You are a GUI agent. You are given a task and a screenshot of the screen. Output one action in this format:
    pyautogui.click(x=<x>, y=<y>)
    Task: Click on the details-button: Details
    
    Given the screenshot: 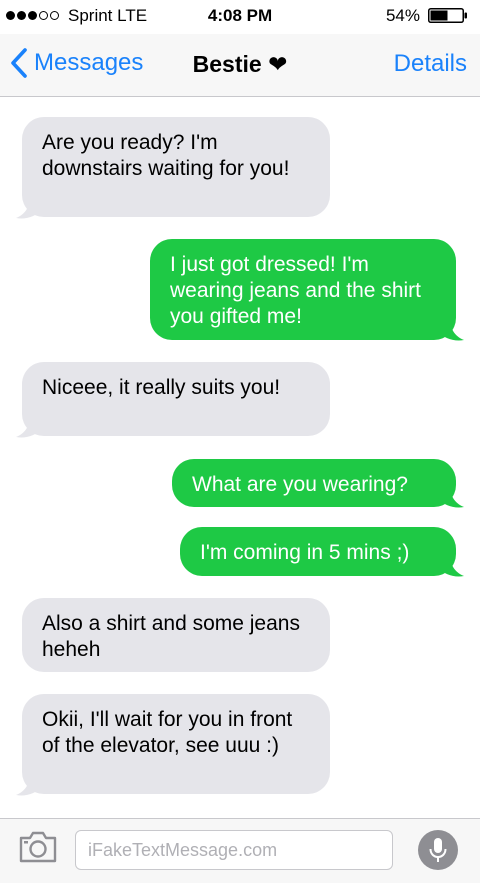 What is the action you would take?
    pyautogui.click(x=430, y=64)
    